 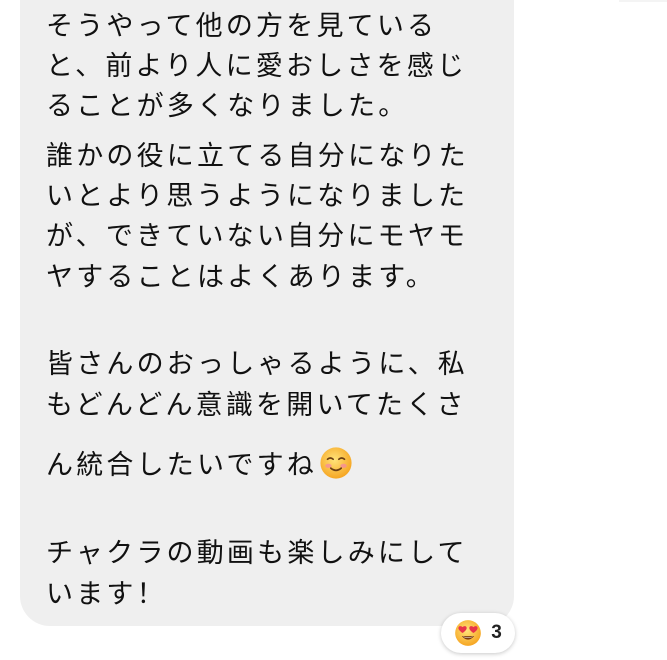 What do you see at coordinates (643, 1) in the screenshot?
I see `top-divider` at bounding box center [643, 1].